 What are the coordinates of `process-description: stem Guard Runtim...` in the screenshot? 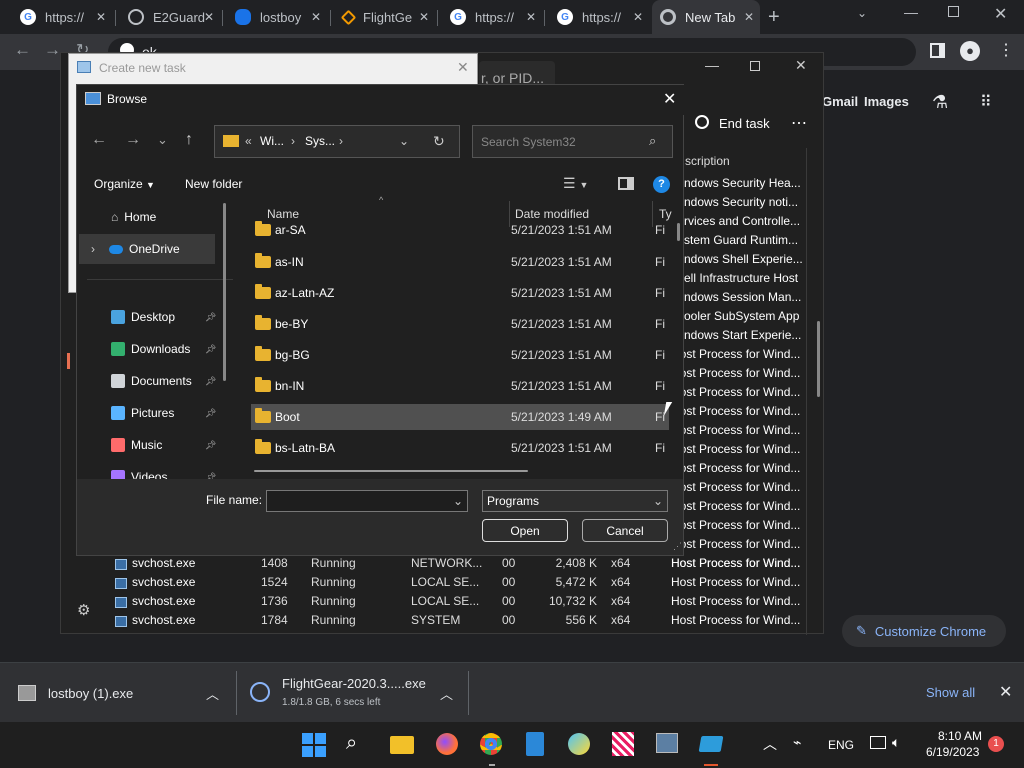 It's located at (741, 240).